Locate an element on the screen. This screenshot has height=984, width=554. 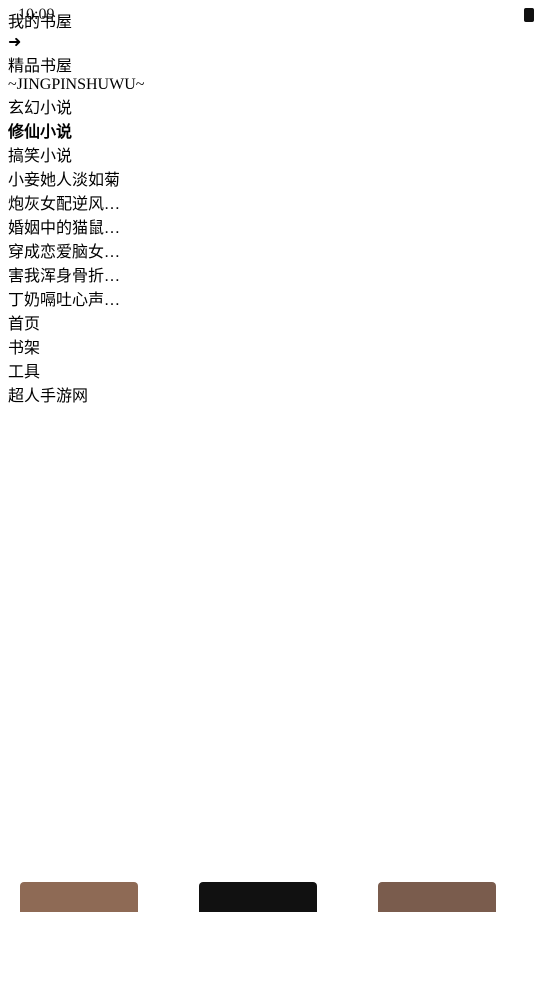
nav-label: 书架 is located at coordinates (24, 348).